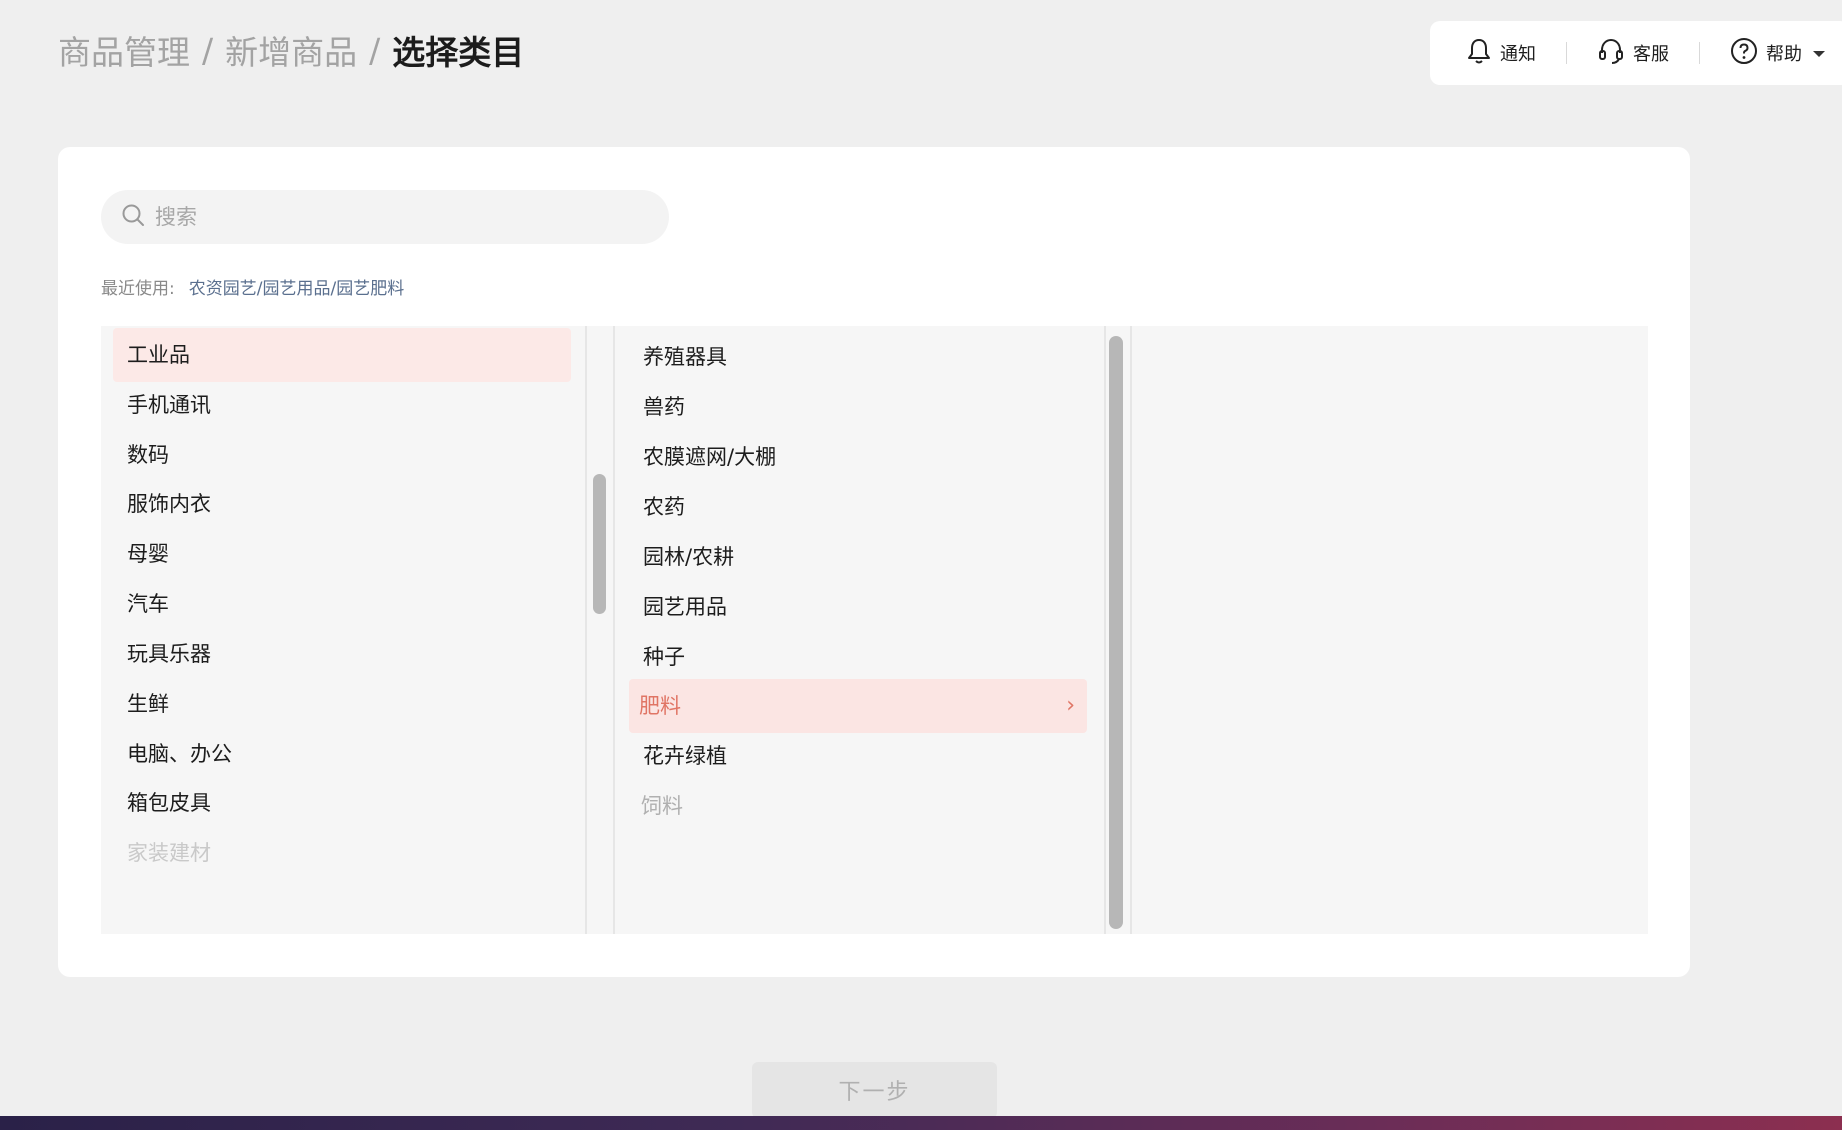 The image size is (1842, 1130). What do you see at coordinates (874, 1090) in the screenshot?
I see `next-step-button: 下一步` at bounding box center [874, 1090].